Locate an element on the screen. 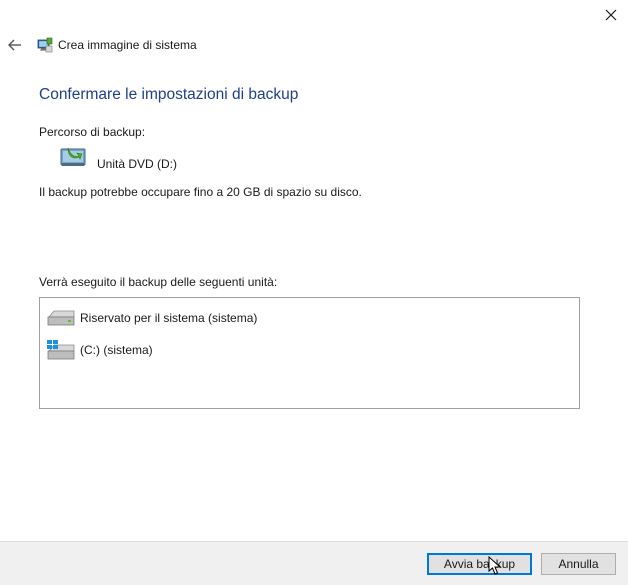 The height and width of the screenshot is (585, 628). close-button is located at coordinates (611, 15).